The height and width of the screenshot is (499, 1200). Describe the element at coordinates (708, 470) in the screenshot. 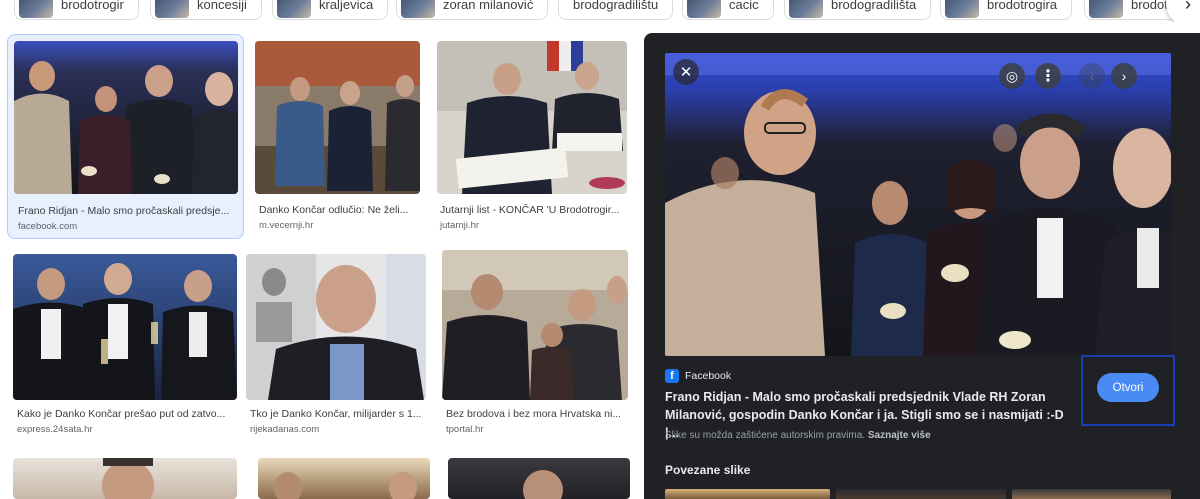

I see `related-images-heading: Povezane slike` at that location.